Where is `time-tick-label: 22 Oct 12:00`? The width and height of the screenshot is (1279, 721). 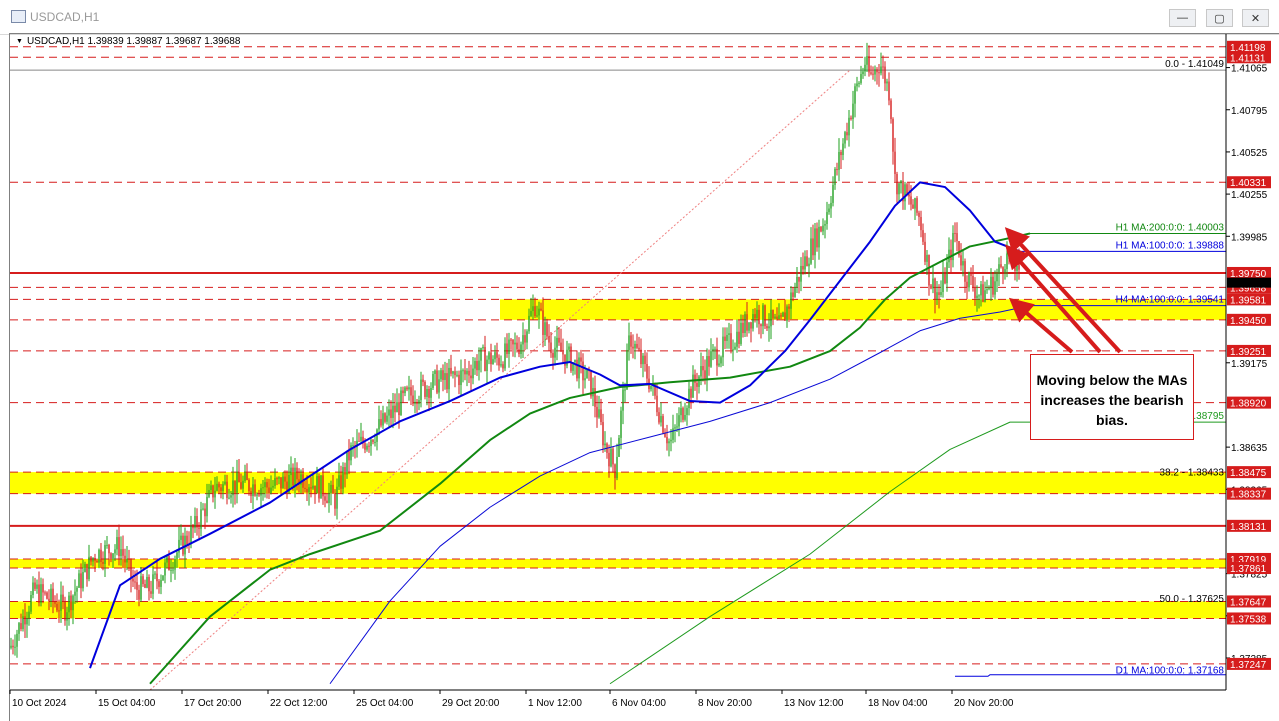
time-tick-label: 22 Oct 12:00 is located at coordinates (299, 703).